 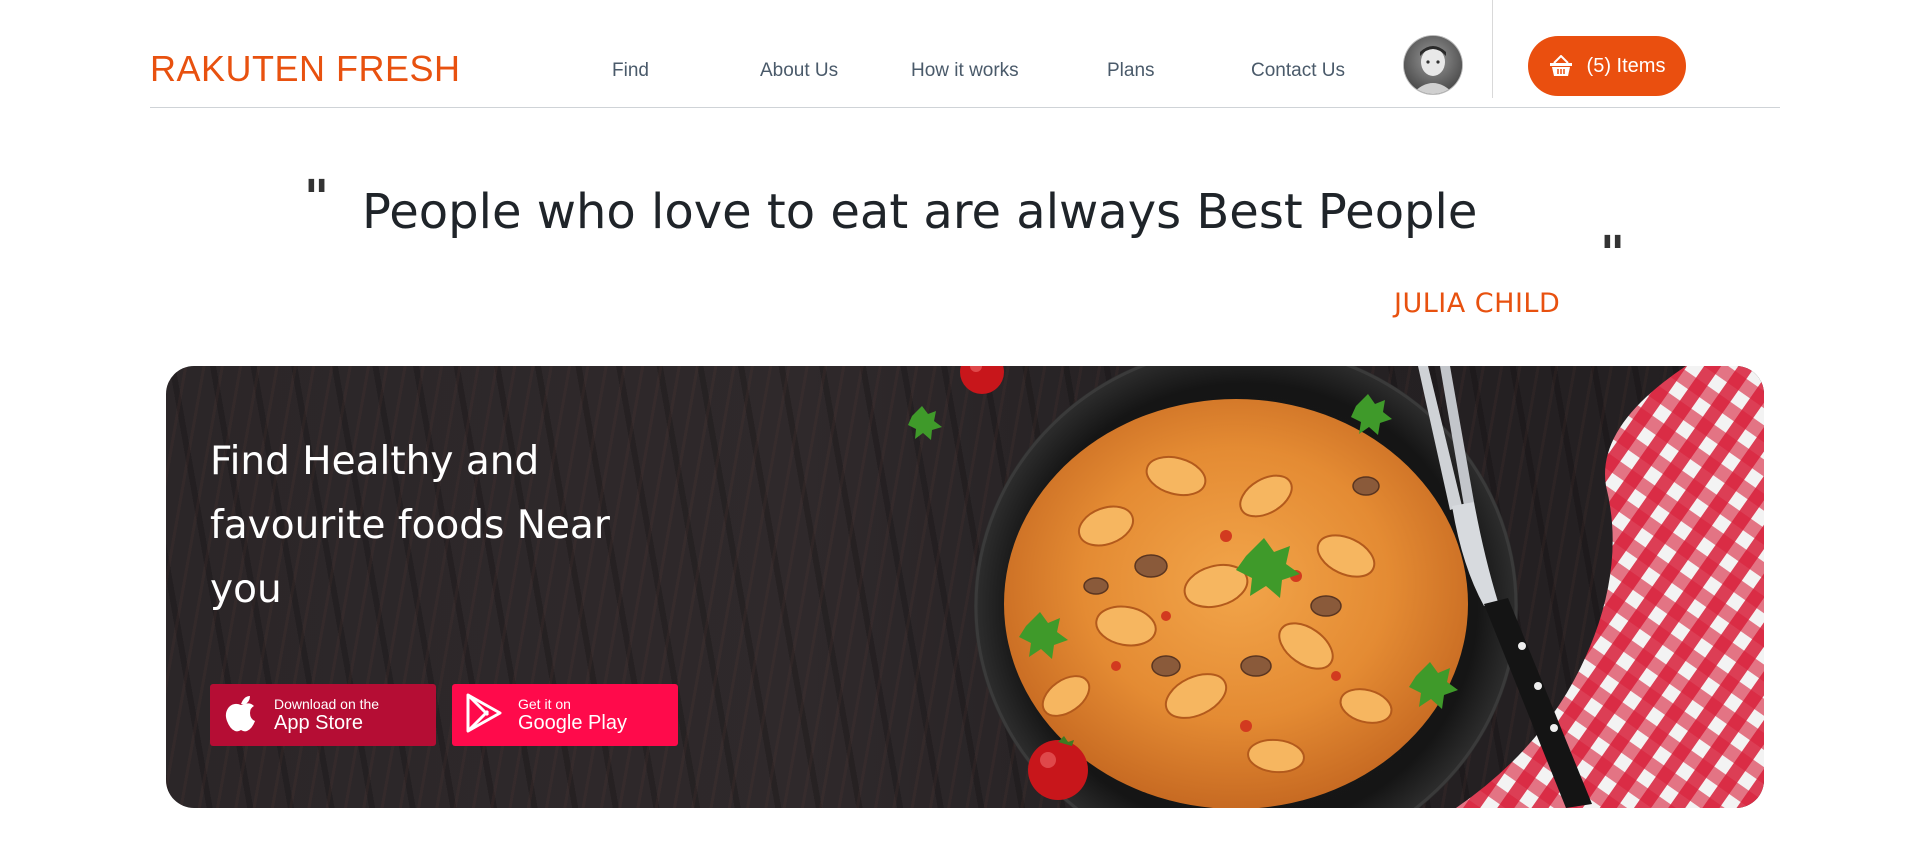 I want to click on user-avatar, so click(x=1433, y=65).